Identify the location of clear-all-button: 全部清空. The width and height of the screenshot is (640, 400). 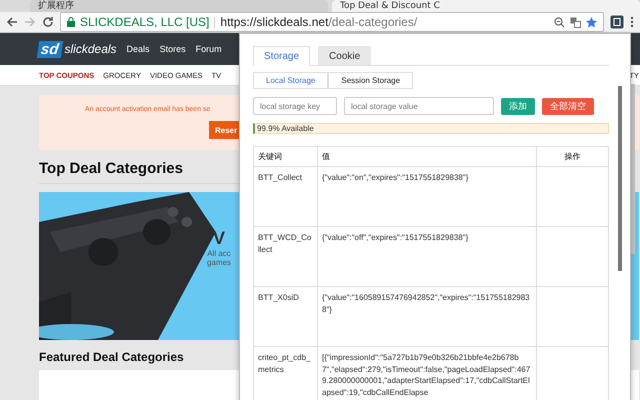
(568, 106).